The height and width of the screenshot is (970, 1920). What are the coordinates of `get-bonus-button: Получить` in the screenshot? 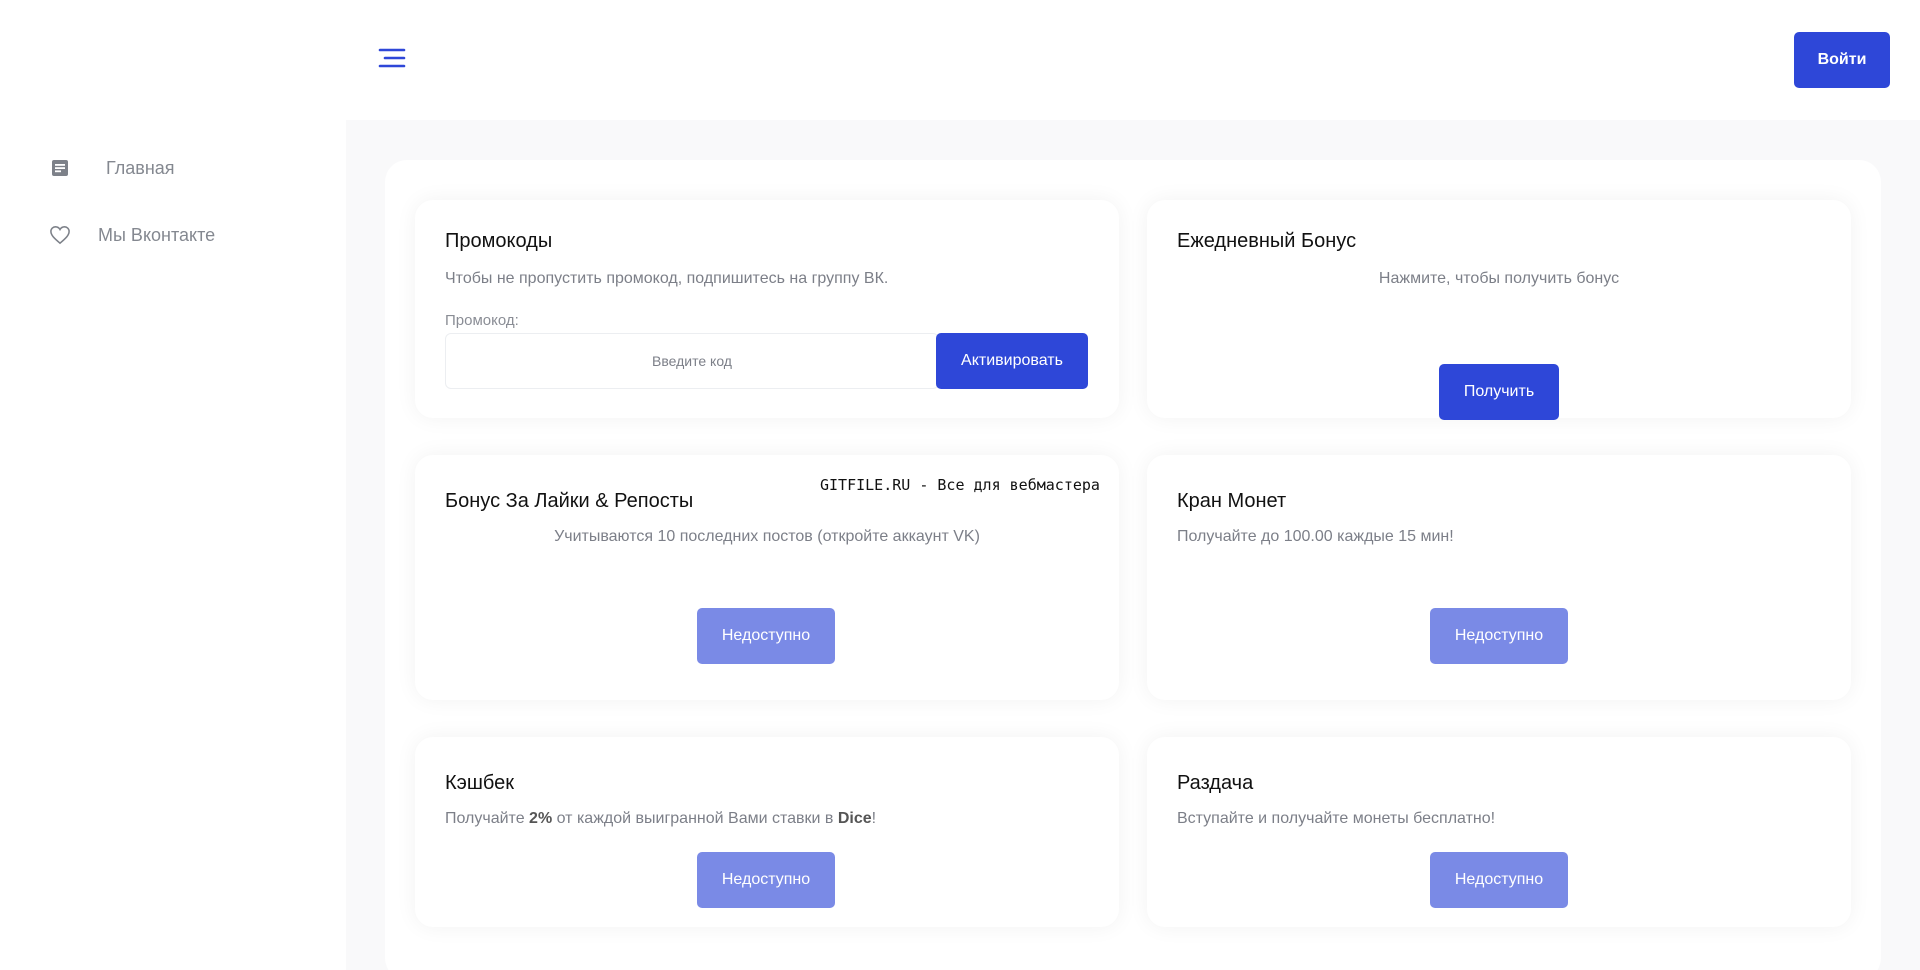 It's located at (1499, 392).